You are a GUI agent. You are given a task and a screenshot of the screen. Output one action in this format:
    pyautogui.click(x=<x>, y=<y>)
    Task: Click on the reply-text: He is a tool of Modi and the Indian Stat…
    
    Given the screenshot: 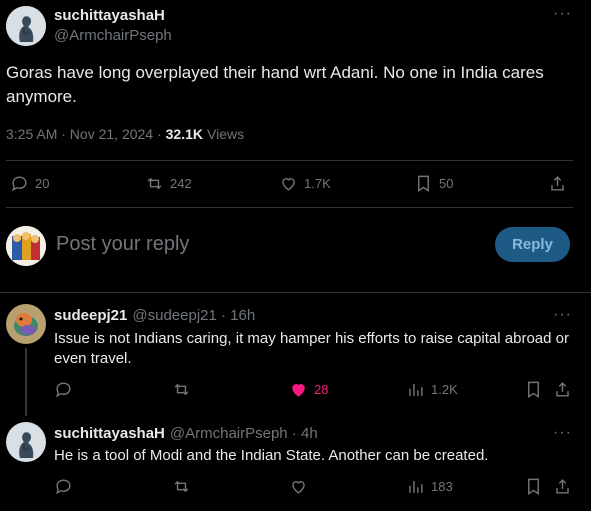 What is the action you would take?
    pyautogui.click(x=271, y=455)
    